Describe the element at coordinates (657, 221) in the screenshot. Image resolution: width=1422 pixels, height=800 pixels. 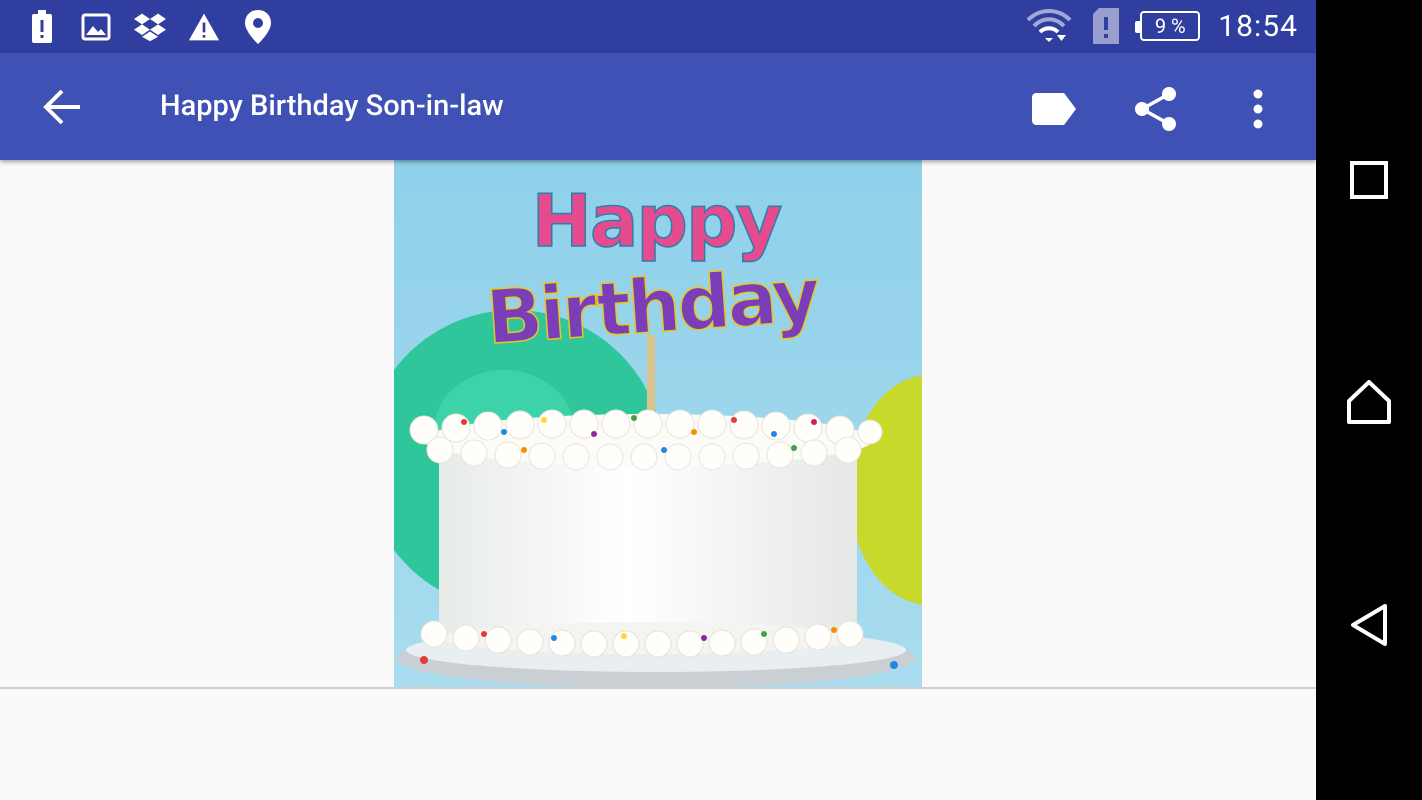
I see `topper-line-1: Happy` at that location.